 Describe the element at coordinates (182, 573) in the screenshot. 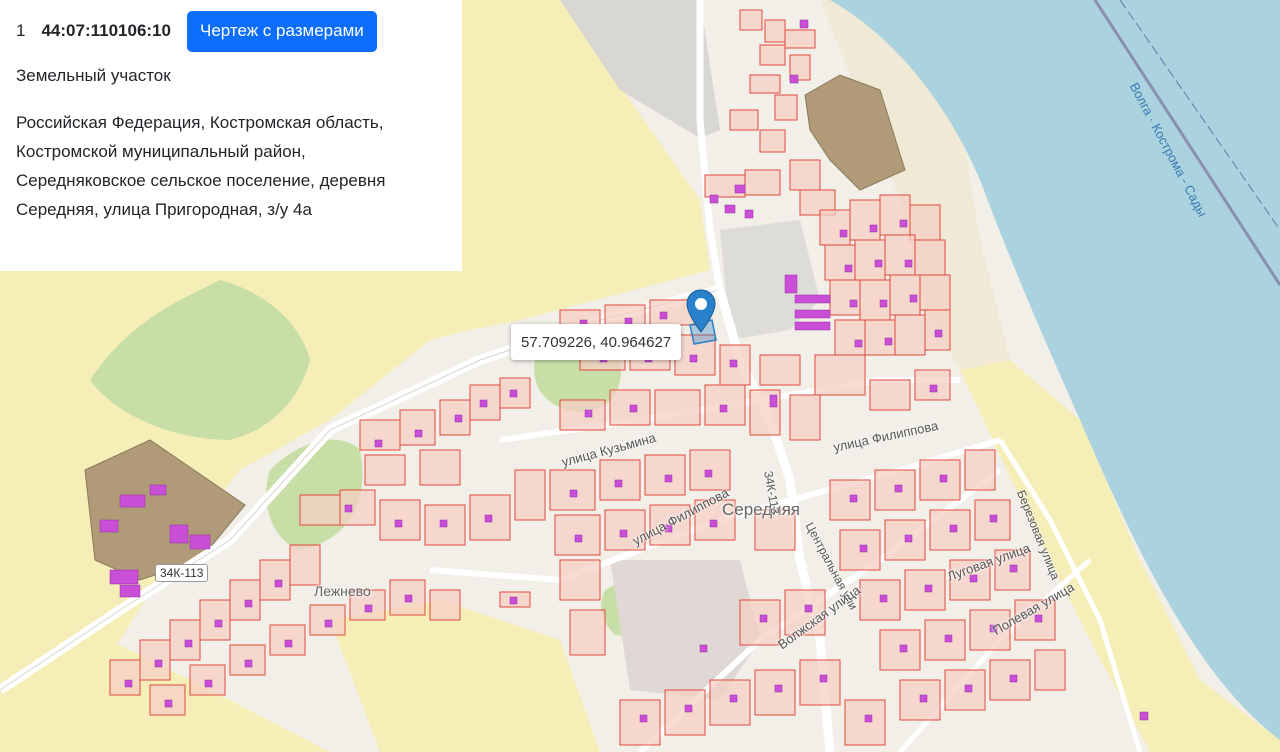

I see `road-sign-34k113-west: 34К-113` at that location.